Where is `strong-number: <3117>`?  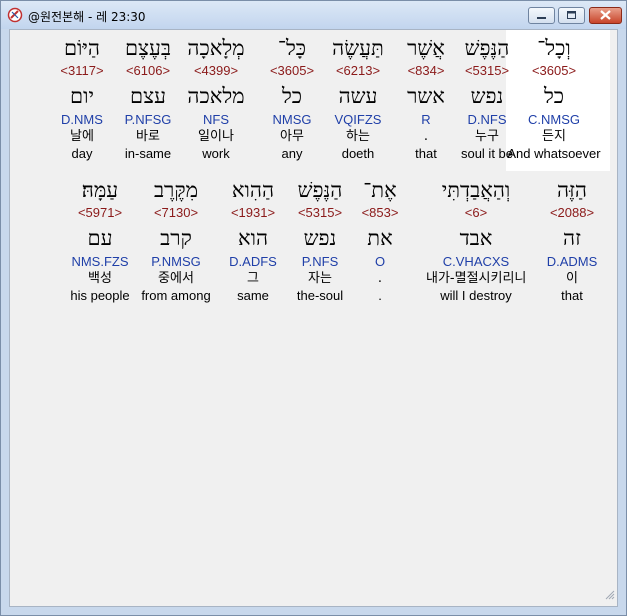
strong-number: <3117> is located at coordinates (82, 70).